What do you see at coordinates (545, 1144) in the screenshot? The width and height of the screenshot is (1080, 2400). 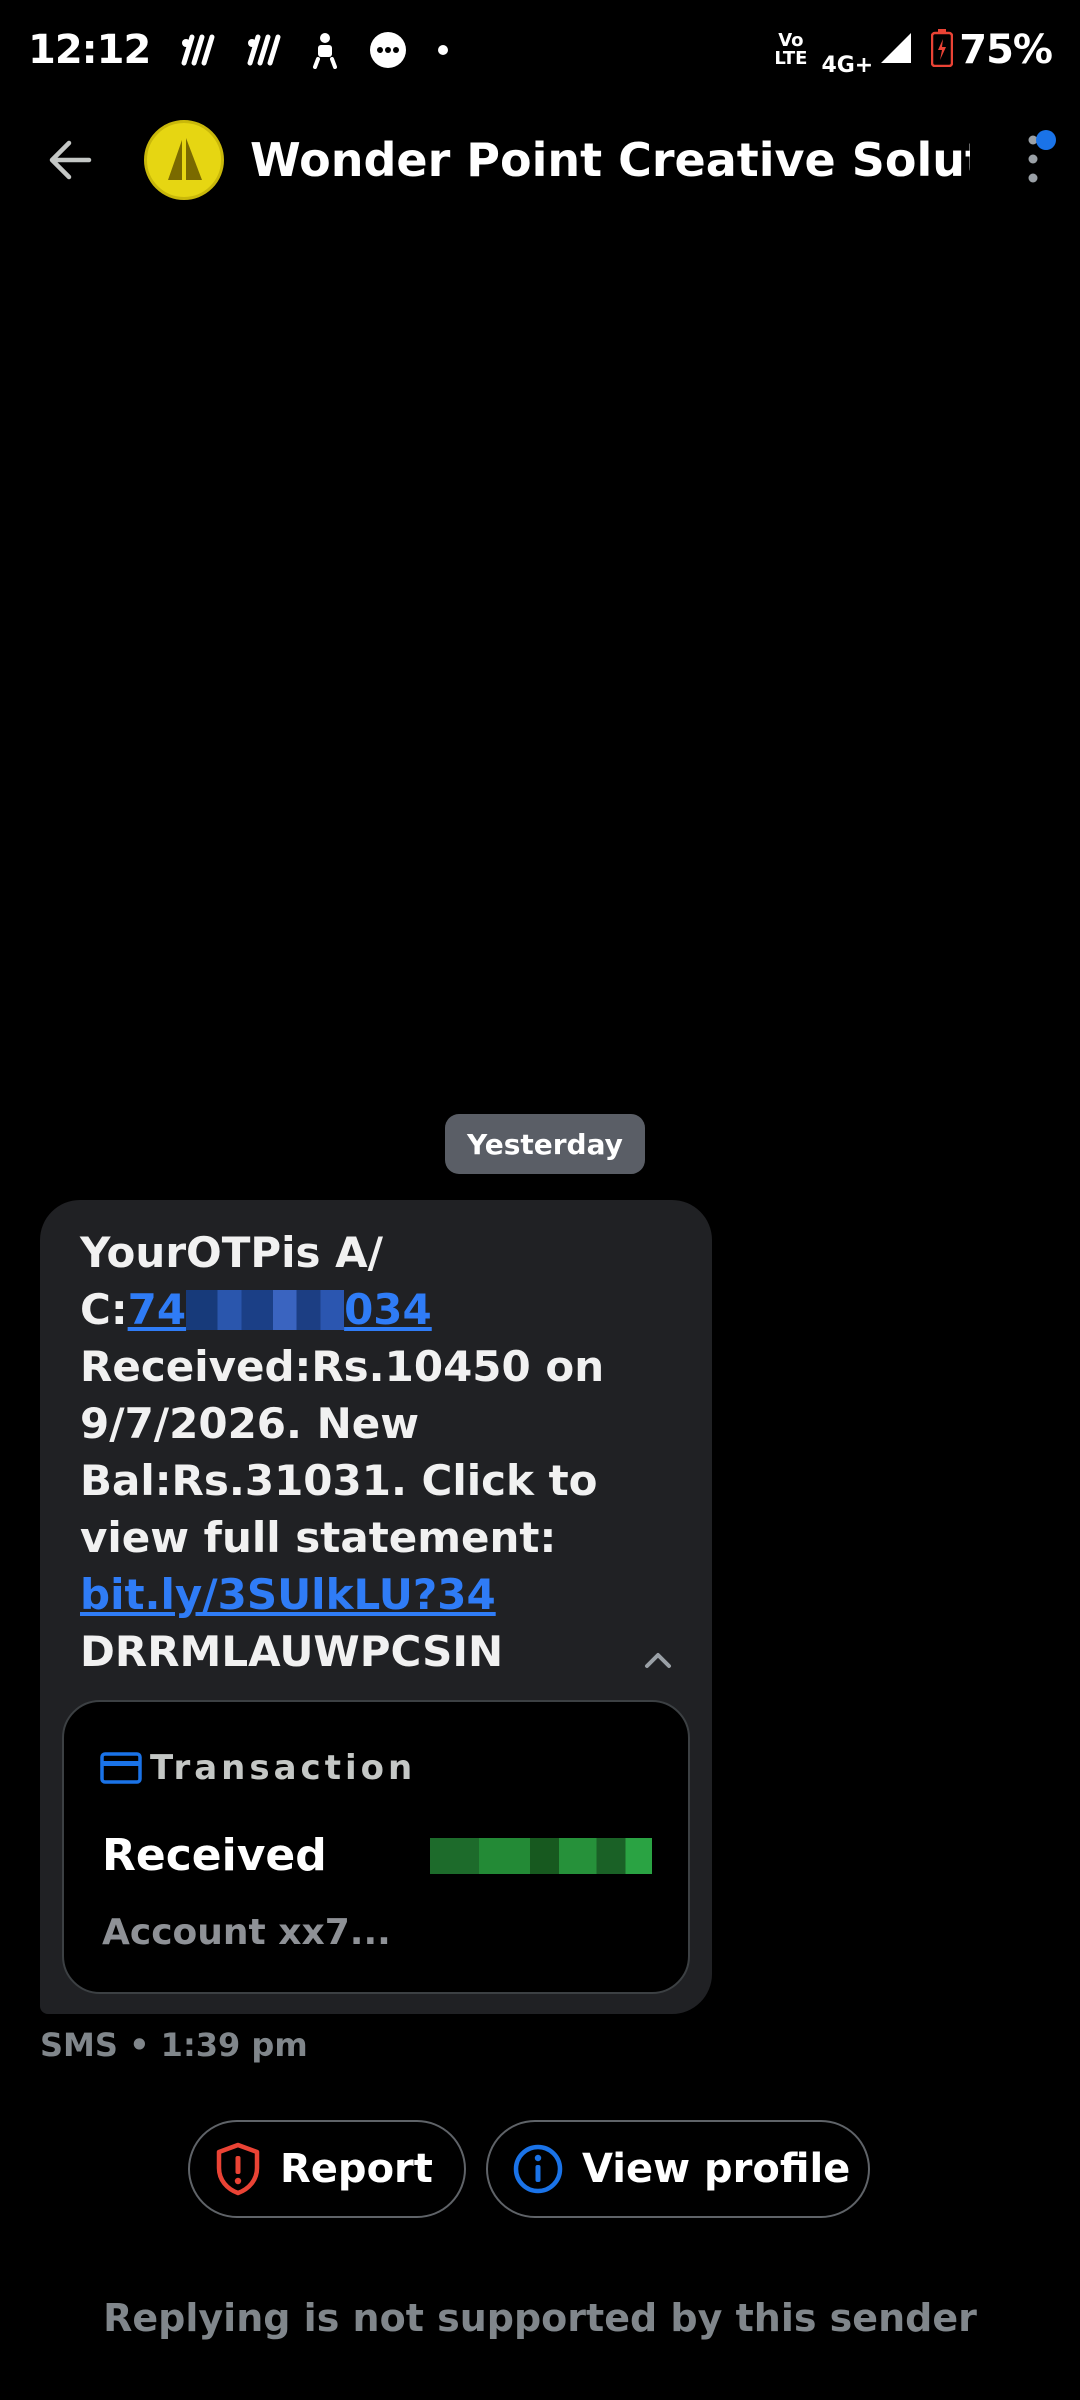 I see `date-divider: Yesterday` at bounding box center [545, 1144].